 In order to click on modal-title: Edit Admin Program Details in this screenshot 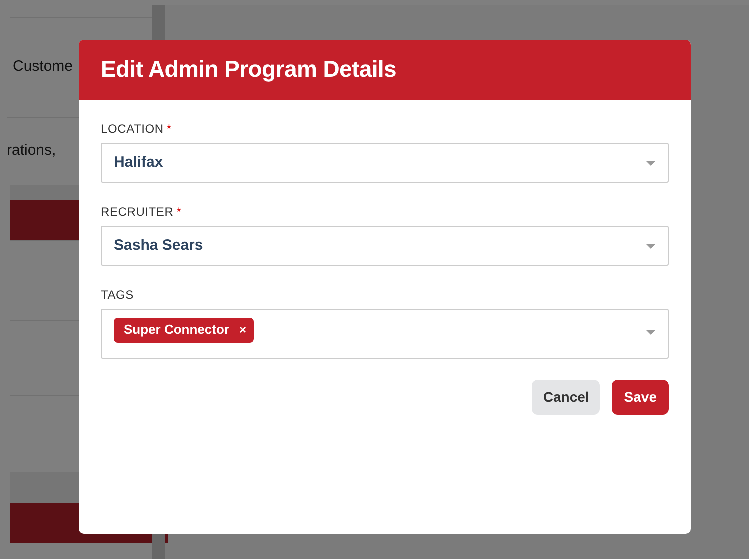, I will do `click(249, 70)`.